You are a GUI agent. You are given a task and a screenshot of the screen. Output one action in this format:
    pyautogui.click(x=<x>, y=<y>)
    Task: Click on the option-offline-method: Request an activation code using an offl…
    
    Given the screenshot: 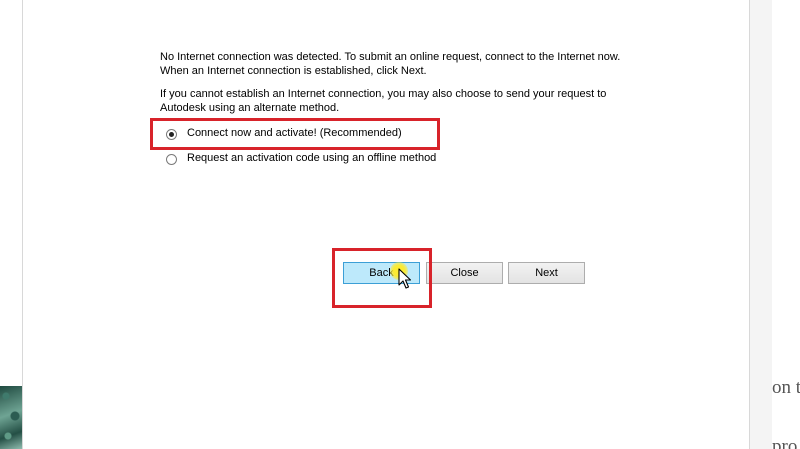 What is the action you would take?
    pyautogui.click(x=301, y=158)
    